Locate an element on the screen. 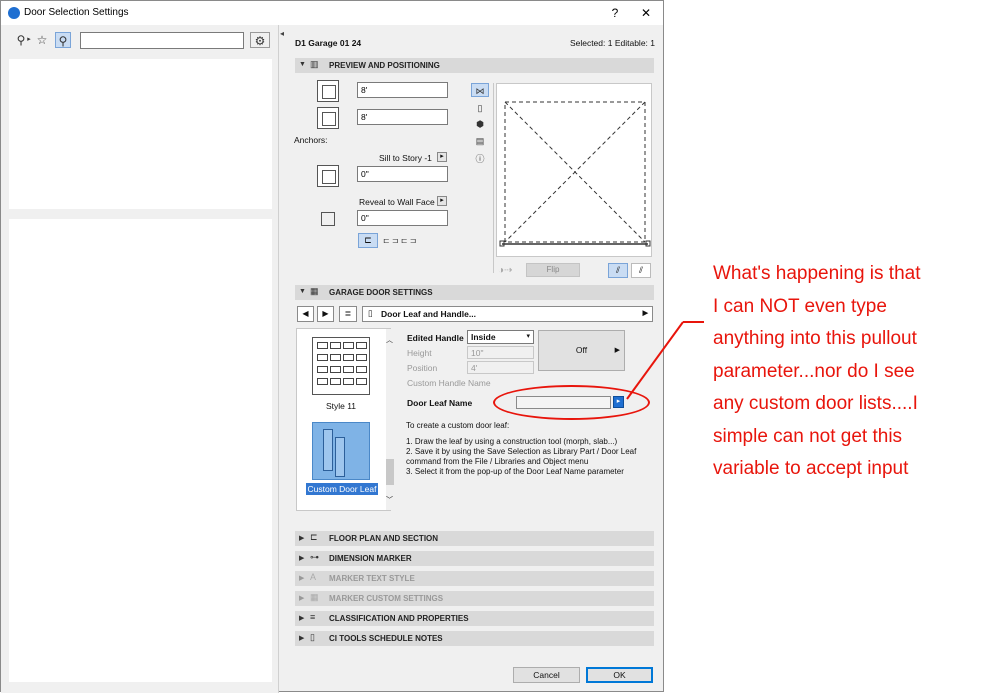 This screenshot has width=999, height=696. annotation-line: variable to accept input is located at coordinates (811, 468).